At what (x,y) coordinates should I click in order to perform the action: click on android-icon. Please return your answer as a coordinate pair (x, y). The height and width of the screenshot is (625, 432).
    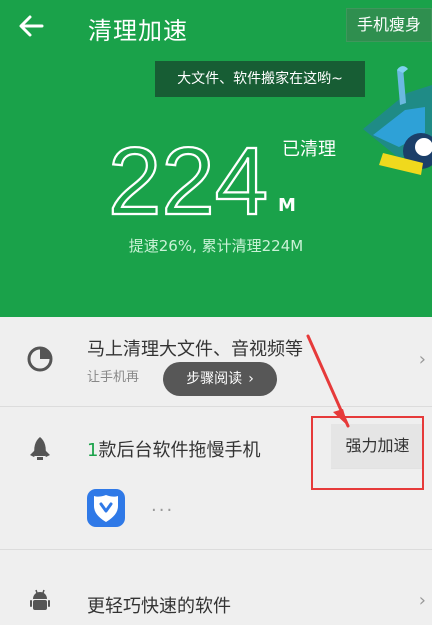
    Looking at the image, I should click on (40, 599).